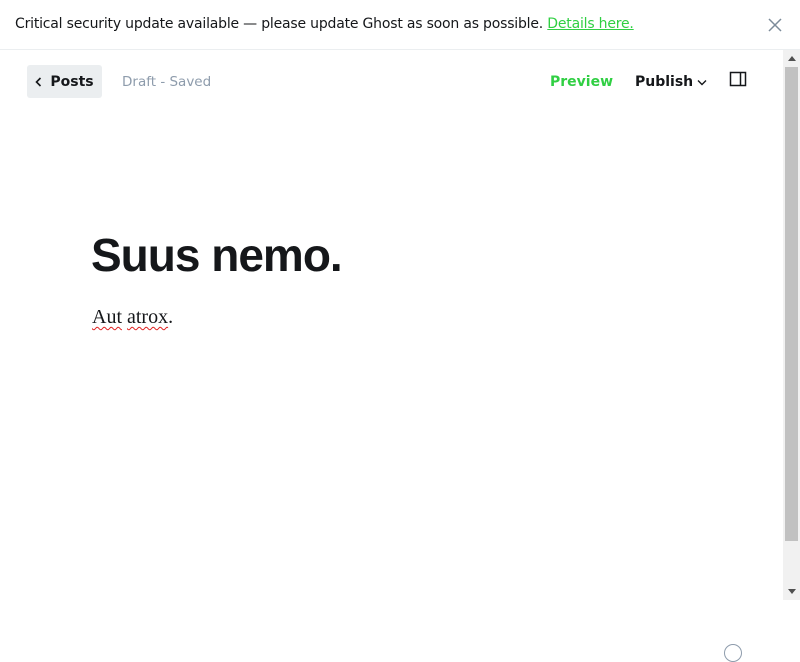 This screenshot has width=800, height=662. What do you see at coordinates (581, 82) in the screenshot?
I see `preview-button: Preview` at bounding box center [581, 82].